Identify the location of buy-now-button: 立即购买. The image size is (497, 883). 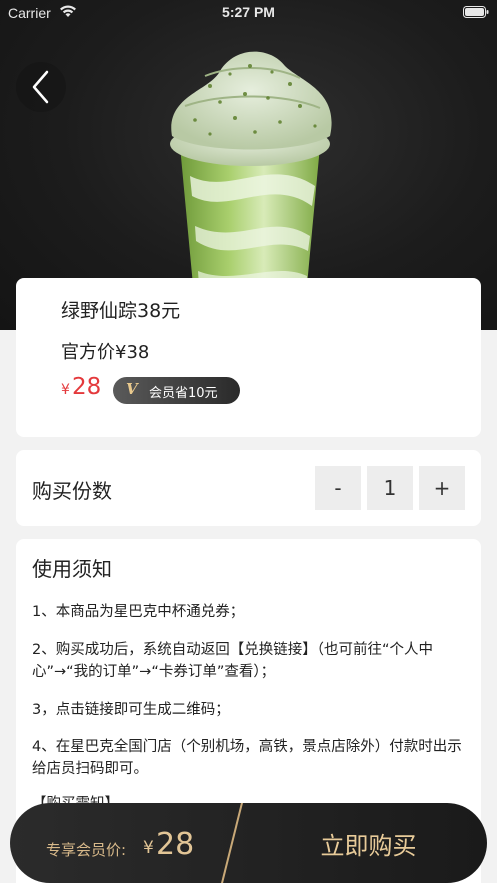
(368, 843).